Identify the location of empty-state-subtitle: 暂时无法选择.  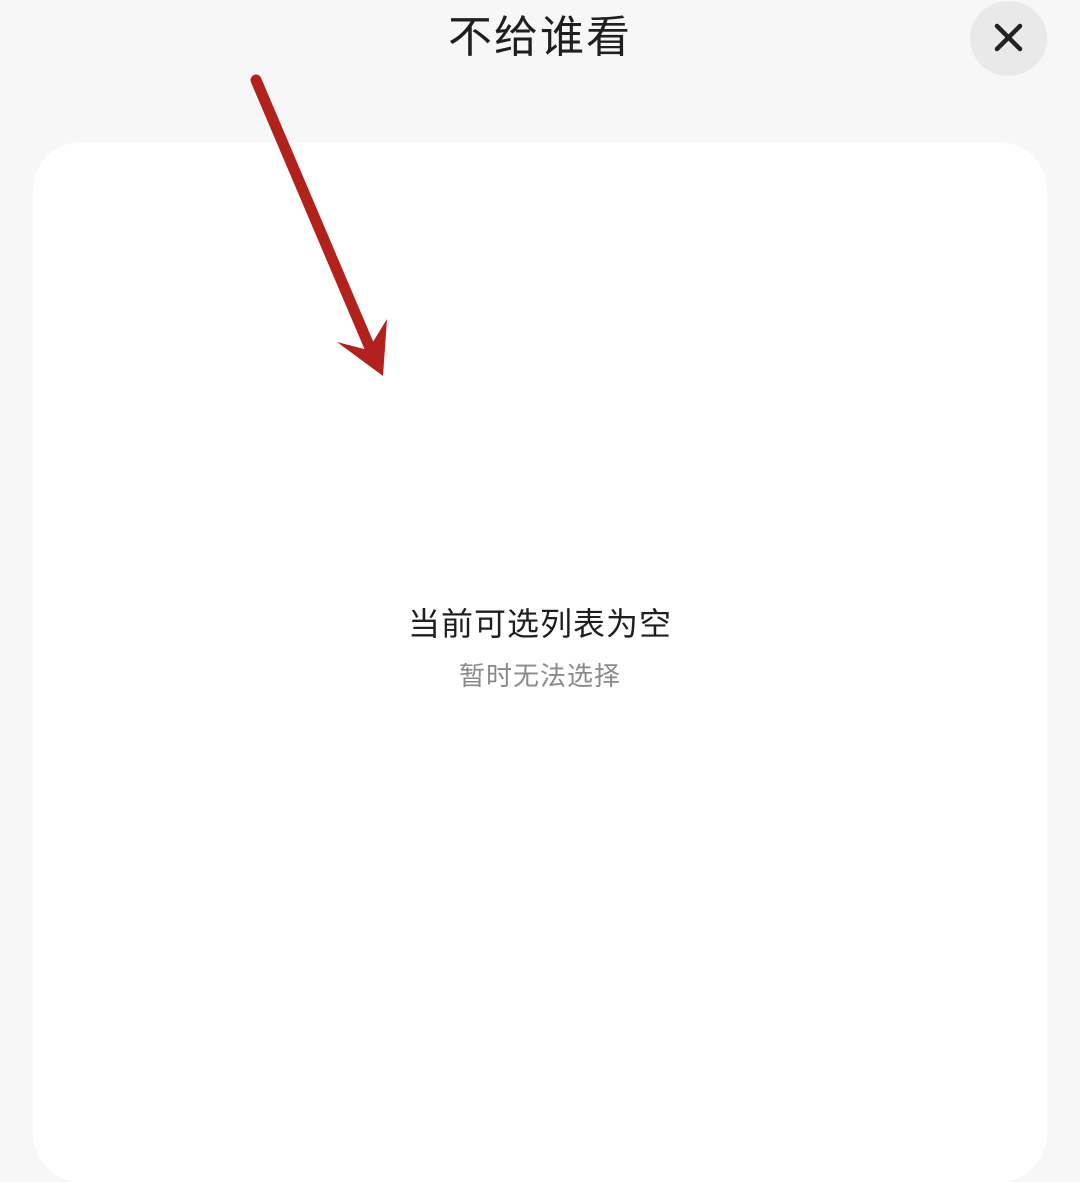
(539, 677).